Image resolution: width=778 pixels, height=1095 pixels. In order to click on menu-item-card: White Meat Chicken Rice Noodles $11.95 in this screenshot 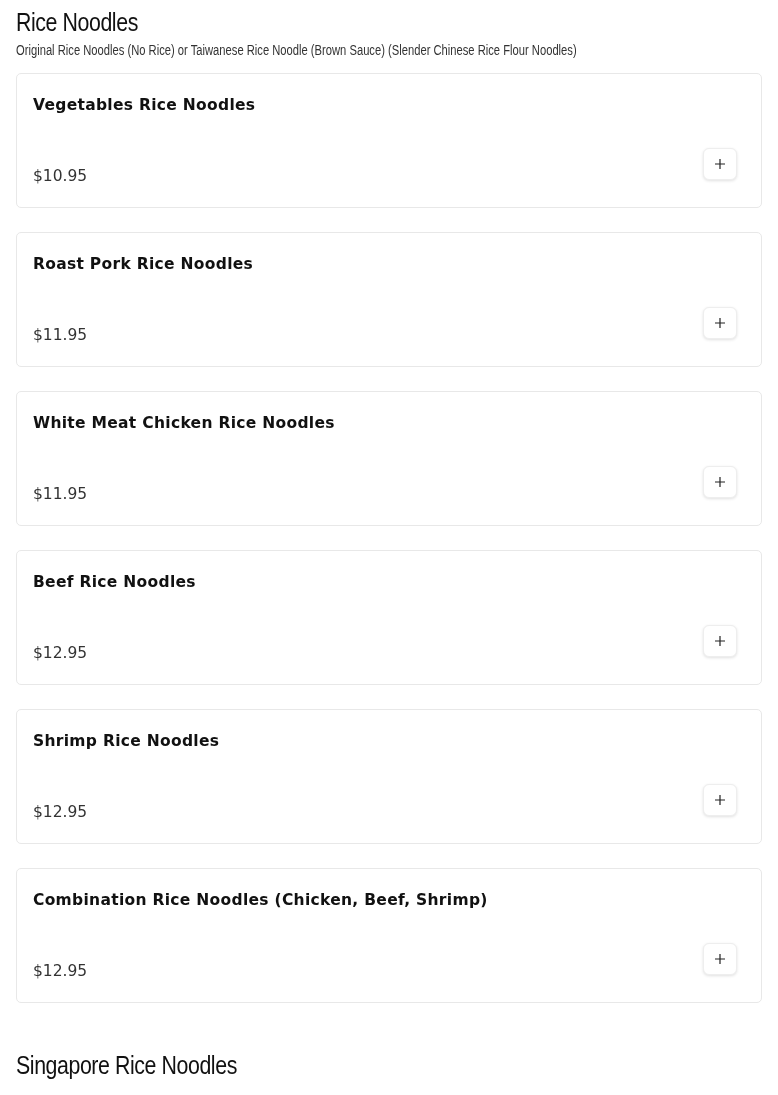, I will do `click(389, 458)`.